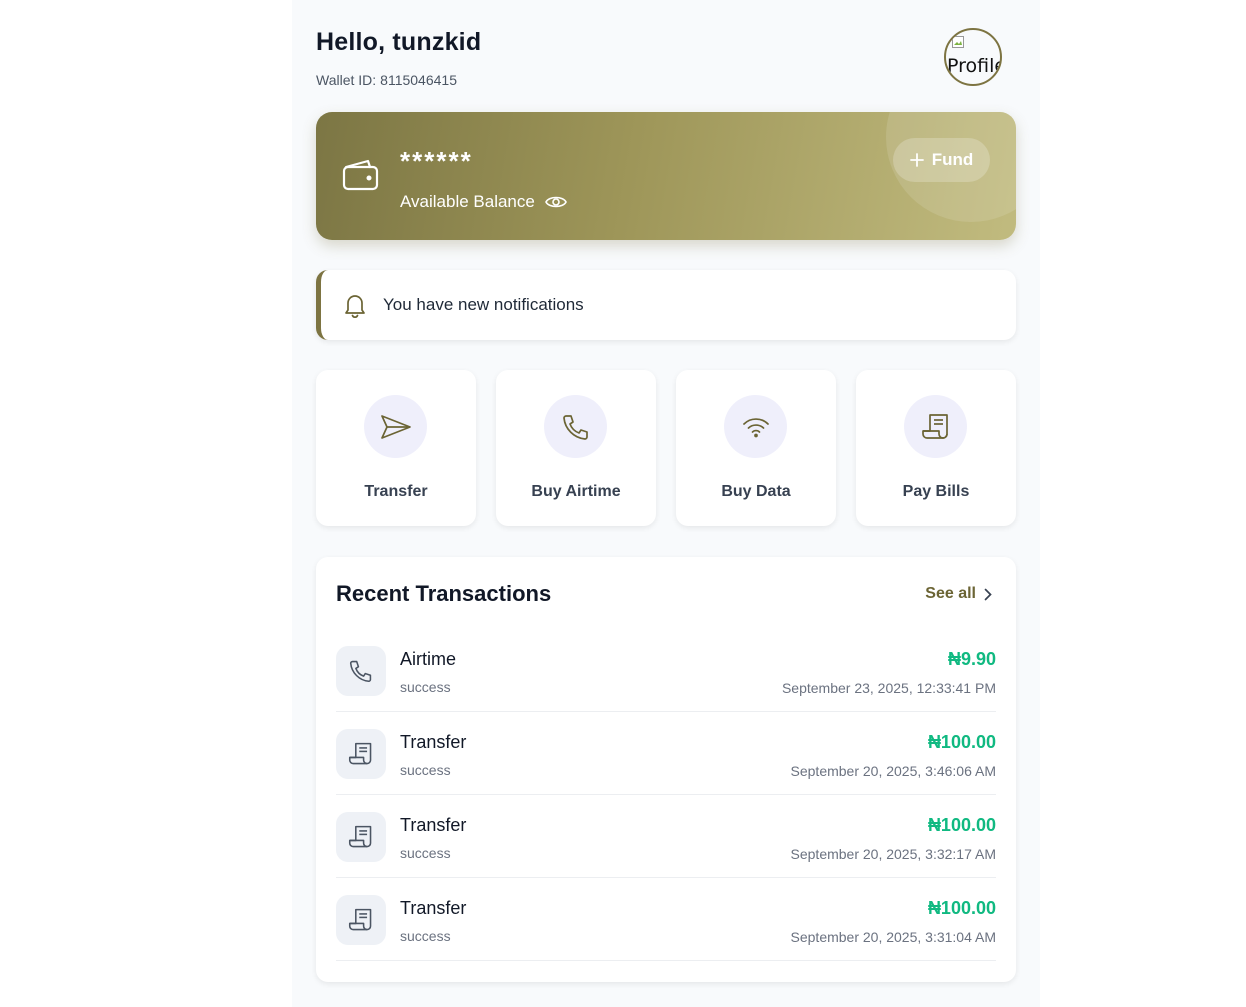  What do you see at coordinates (916, 160) in the screenshot?
I see `plus-icon` at bounding box center [916, 160].